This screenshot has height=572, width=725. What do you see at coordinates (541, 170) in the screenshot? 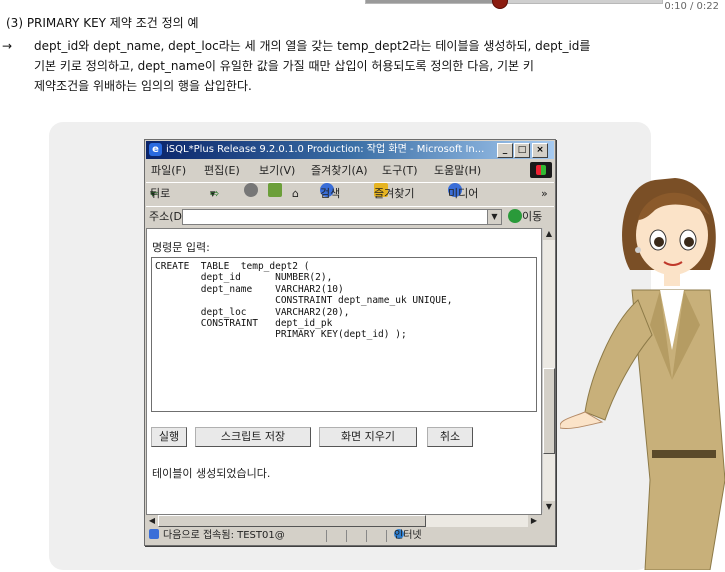
I see `windows-logo-icon` at bounding box center [541, 170].